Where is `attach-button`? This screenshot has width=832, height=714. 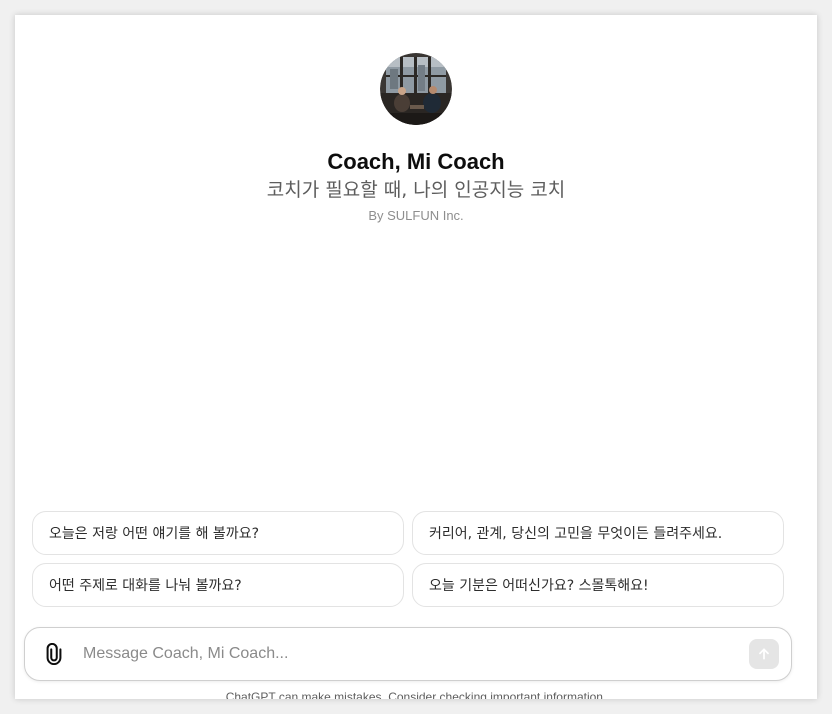 attach-button is located at coordinates (54, 654).